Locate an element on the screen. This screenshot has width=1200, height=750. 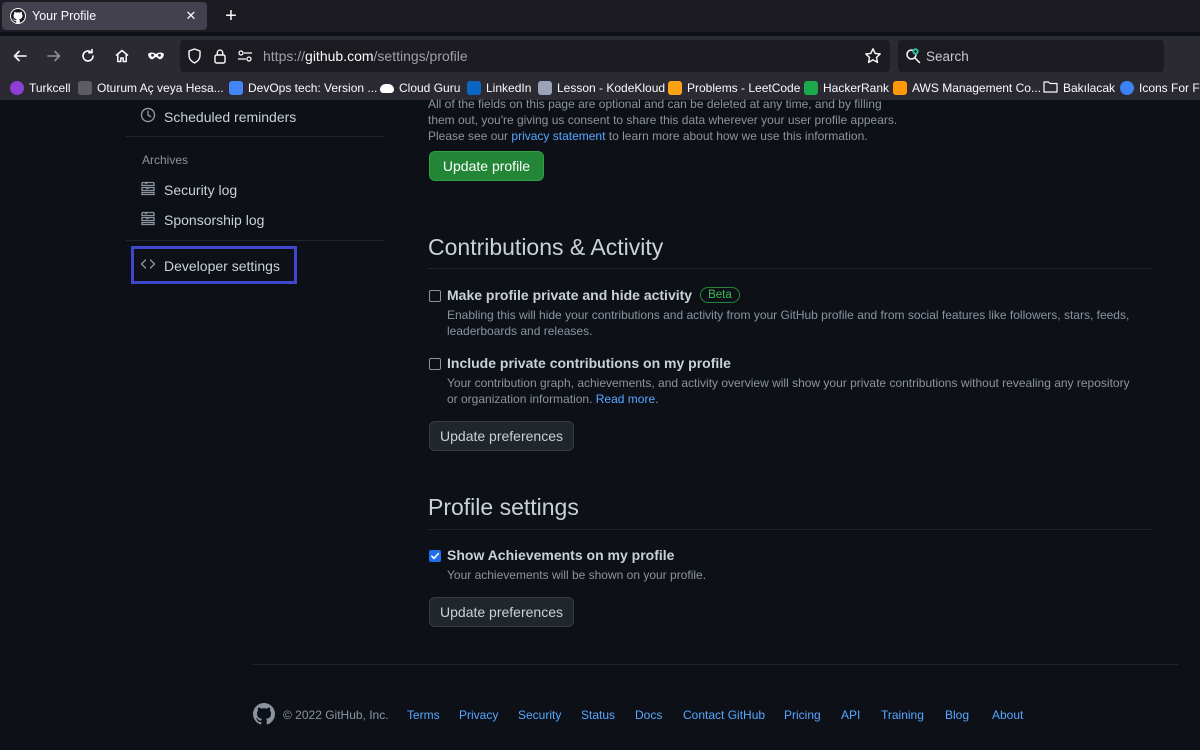
linkedin-icon is located at coordinates (474, 88).